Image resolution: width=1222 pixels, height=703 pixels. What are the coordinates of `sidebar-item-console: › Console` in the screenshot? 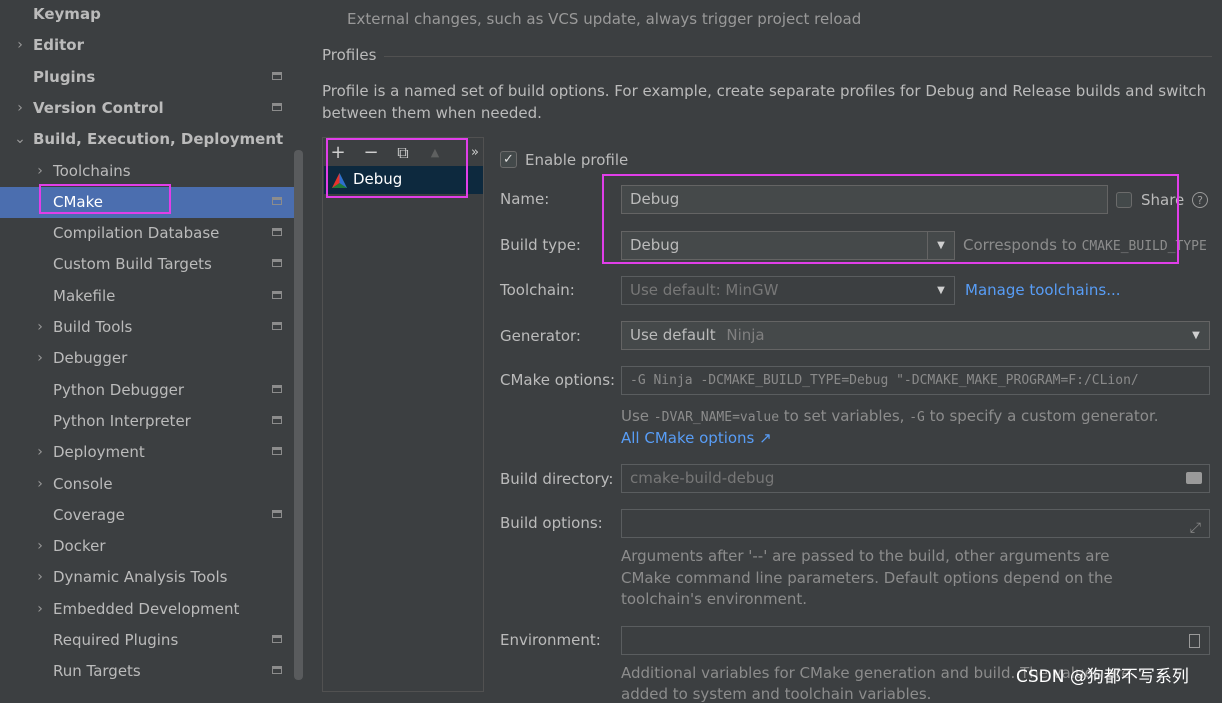 It's located at (147, 484).